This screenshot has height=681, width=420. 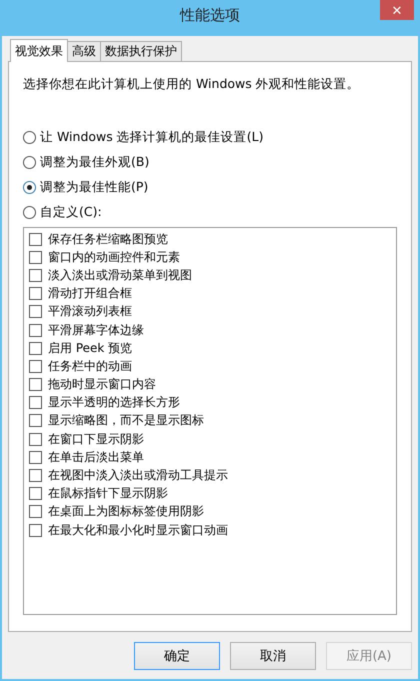 What do you see at coordinates (138, 475) in the screenshot?
I see `checkbox-label: 在视图中淡入淡出或滑动工具提示` at bounding box center [138, 475].